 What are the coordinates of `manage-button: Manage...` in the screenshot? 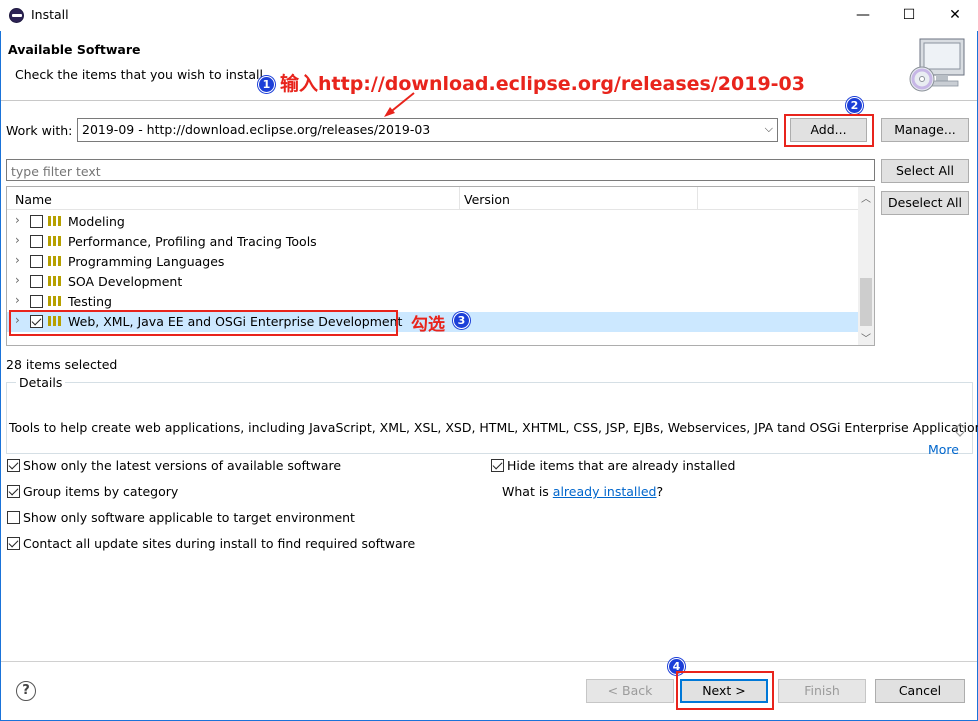 It's located at (925, 130).